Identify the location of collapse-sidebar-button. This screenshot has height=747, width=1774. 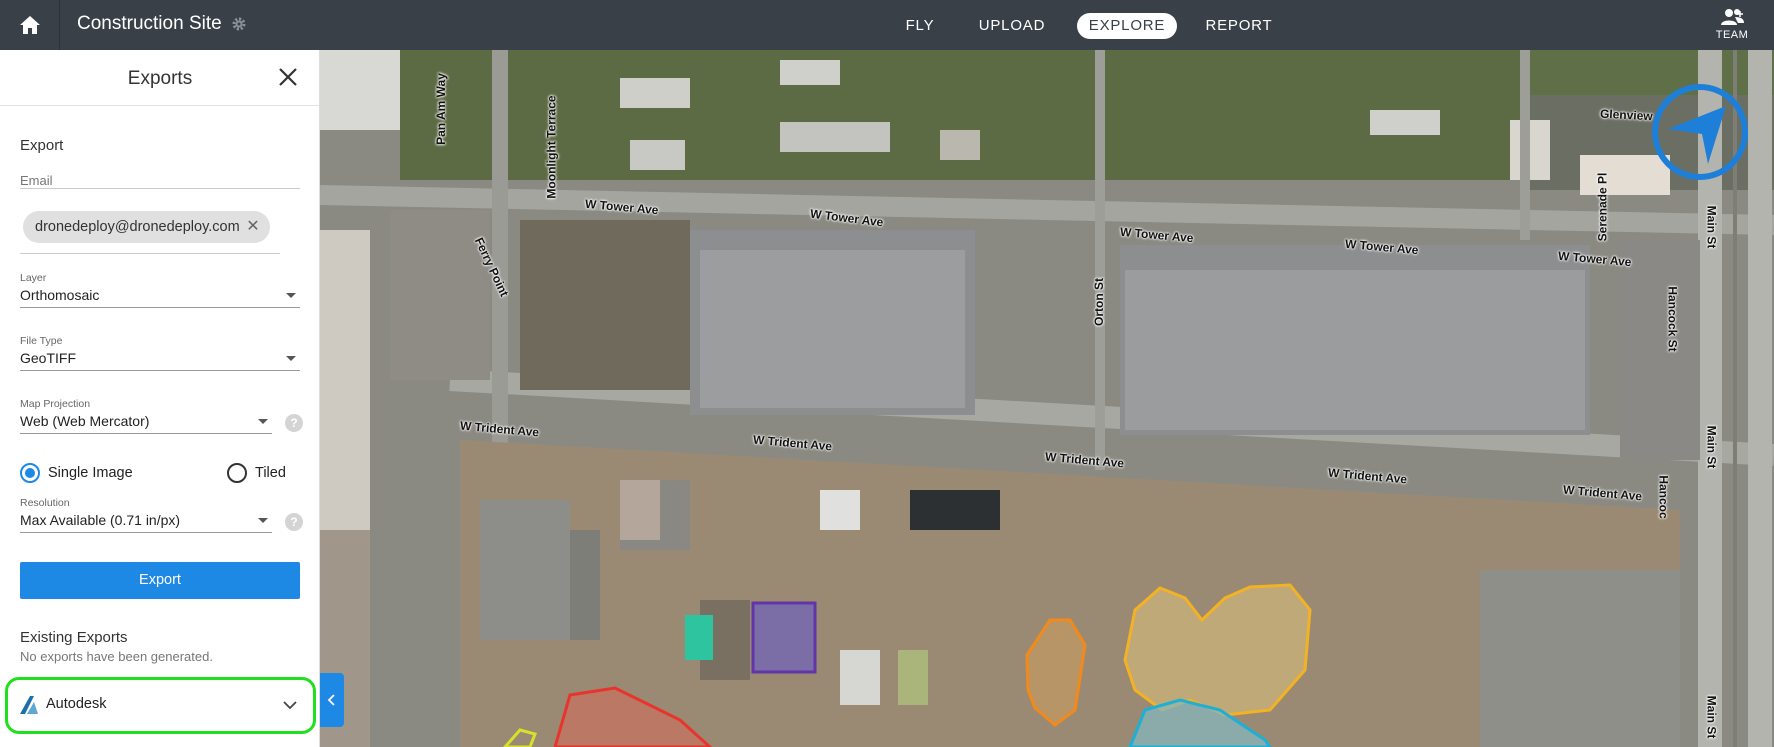
(332, 700).